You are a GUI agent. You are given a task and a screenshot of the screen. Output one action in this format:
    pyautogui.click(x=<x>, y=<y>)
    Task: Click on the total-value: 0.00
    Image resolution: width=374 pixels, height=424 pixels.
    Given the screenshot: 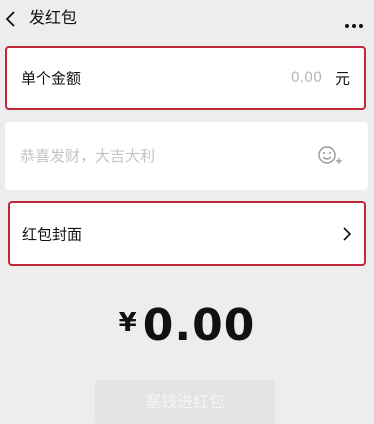 What is the action you would take?
    pyautogui.click(x=199, y=325)
    